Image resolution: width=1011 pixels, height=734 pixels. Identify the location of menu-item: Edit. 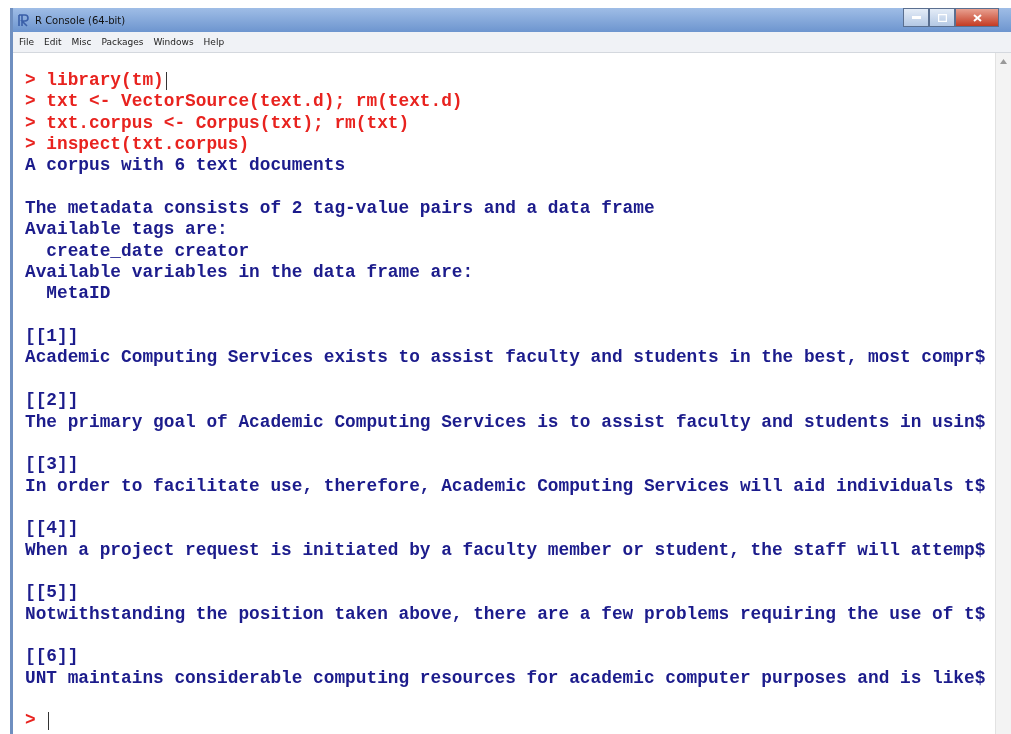
(53, 42).